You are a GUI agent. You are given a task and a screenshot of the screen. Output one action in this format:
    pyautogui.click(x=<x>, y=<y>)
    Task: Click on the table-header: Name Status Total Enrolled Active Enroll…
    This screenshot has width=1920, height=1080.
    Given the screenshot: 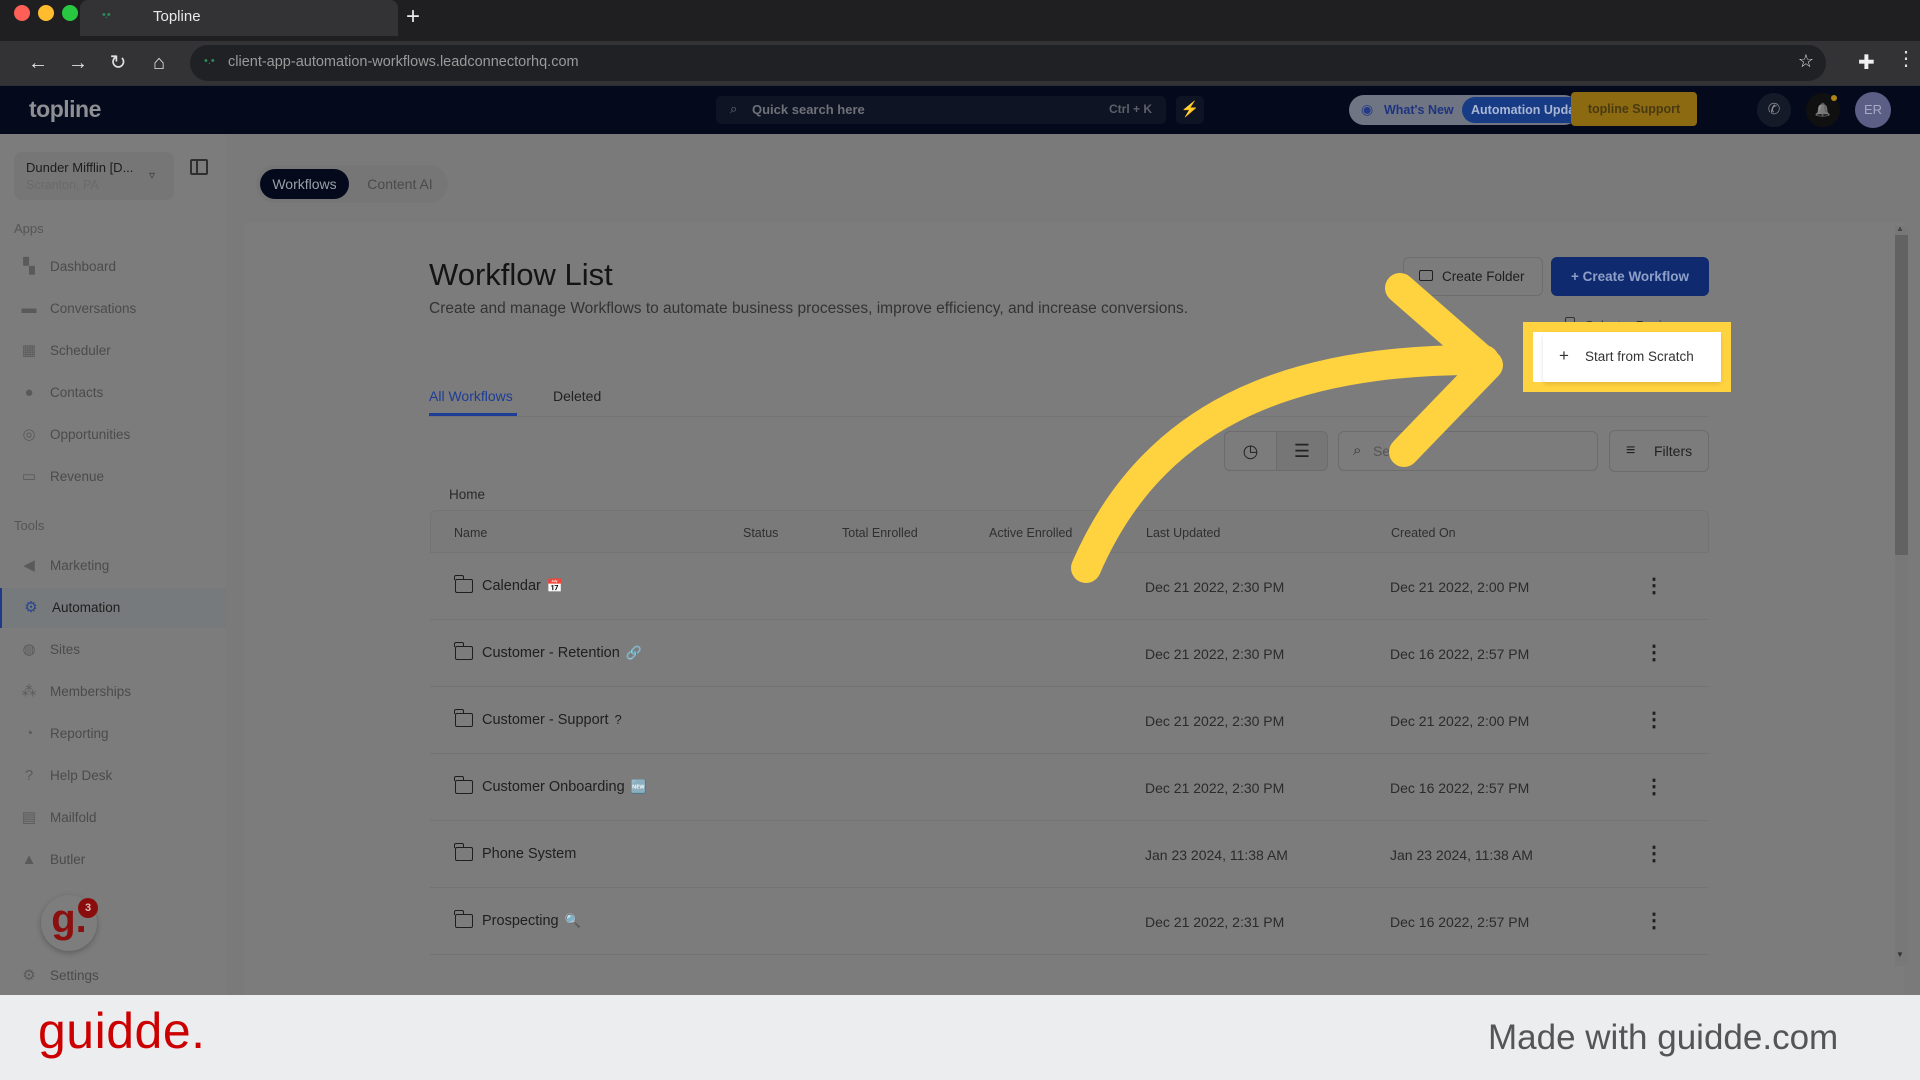 What is the action you would take?
    pyautogui.click(x=1069, y=531)
    